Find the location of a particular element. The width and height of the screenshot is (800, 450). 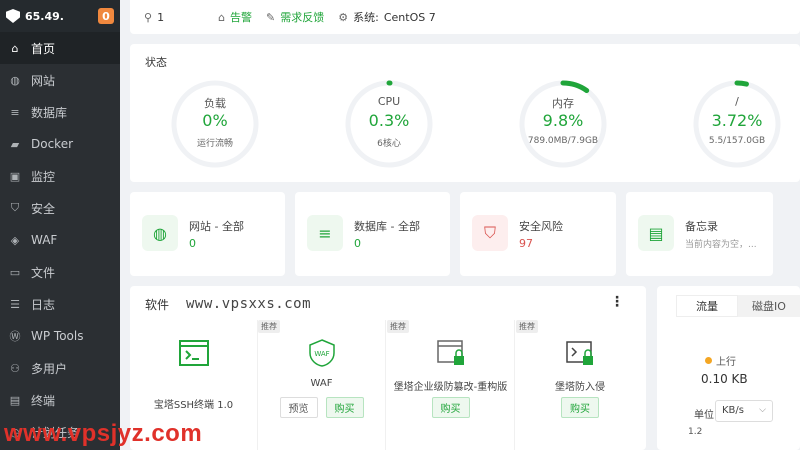

svg-text: WAF is located at coordinates (321, 354).